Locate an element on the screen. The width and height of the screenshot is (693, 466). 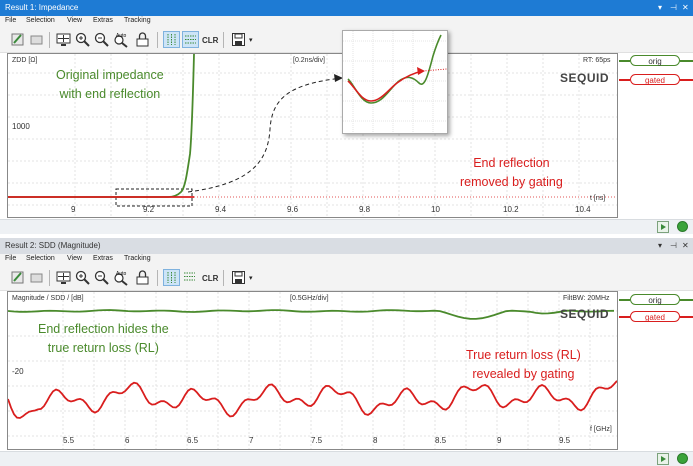
annotation-original-impedance: Original impedance with end reflection is located at coordinates (110, 85).